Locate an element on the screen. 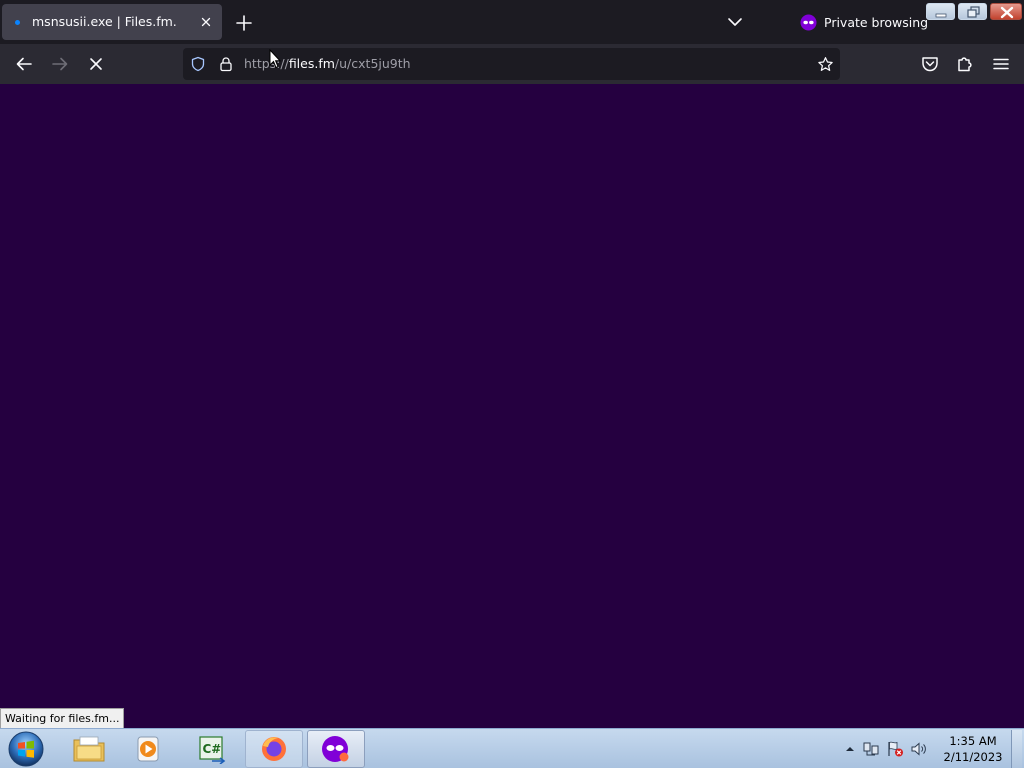 The image size is (1024, 768). forward-arrow-icon is located at coordinates (60, 64).